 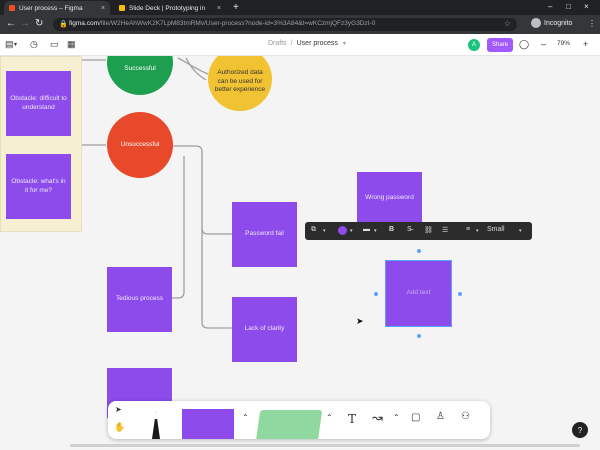 What do you see at coordinates (580, 430) in the screenshot?
I see `help-button: ?` at bounding box center [580, 430].